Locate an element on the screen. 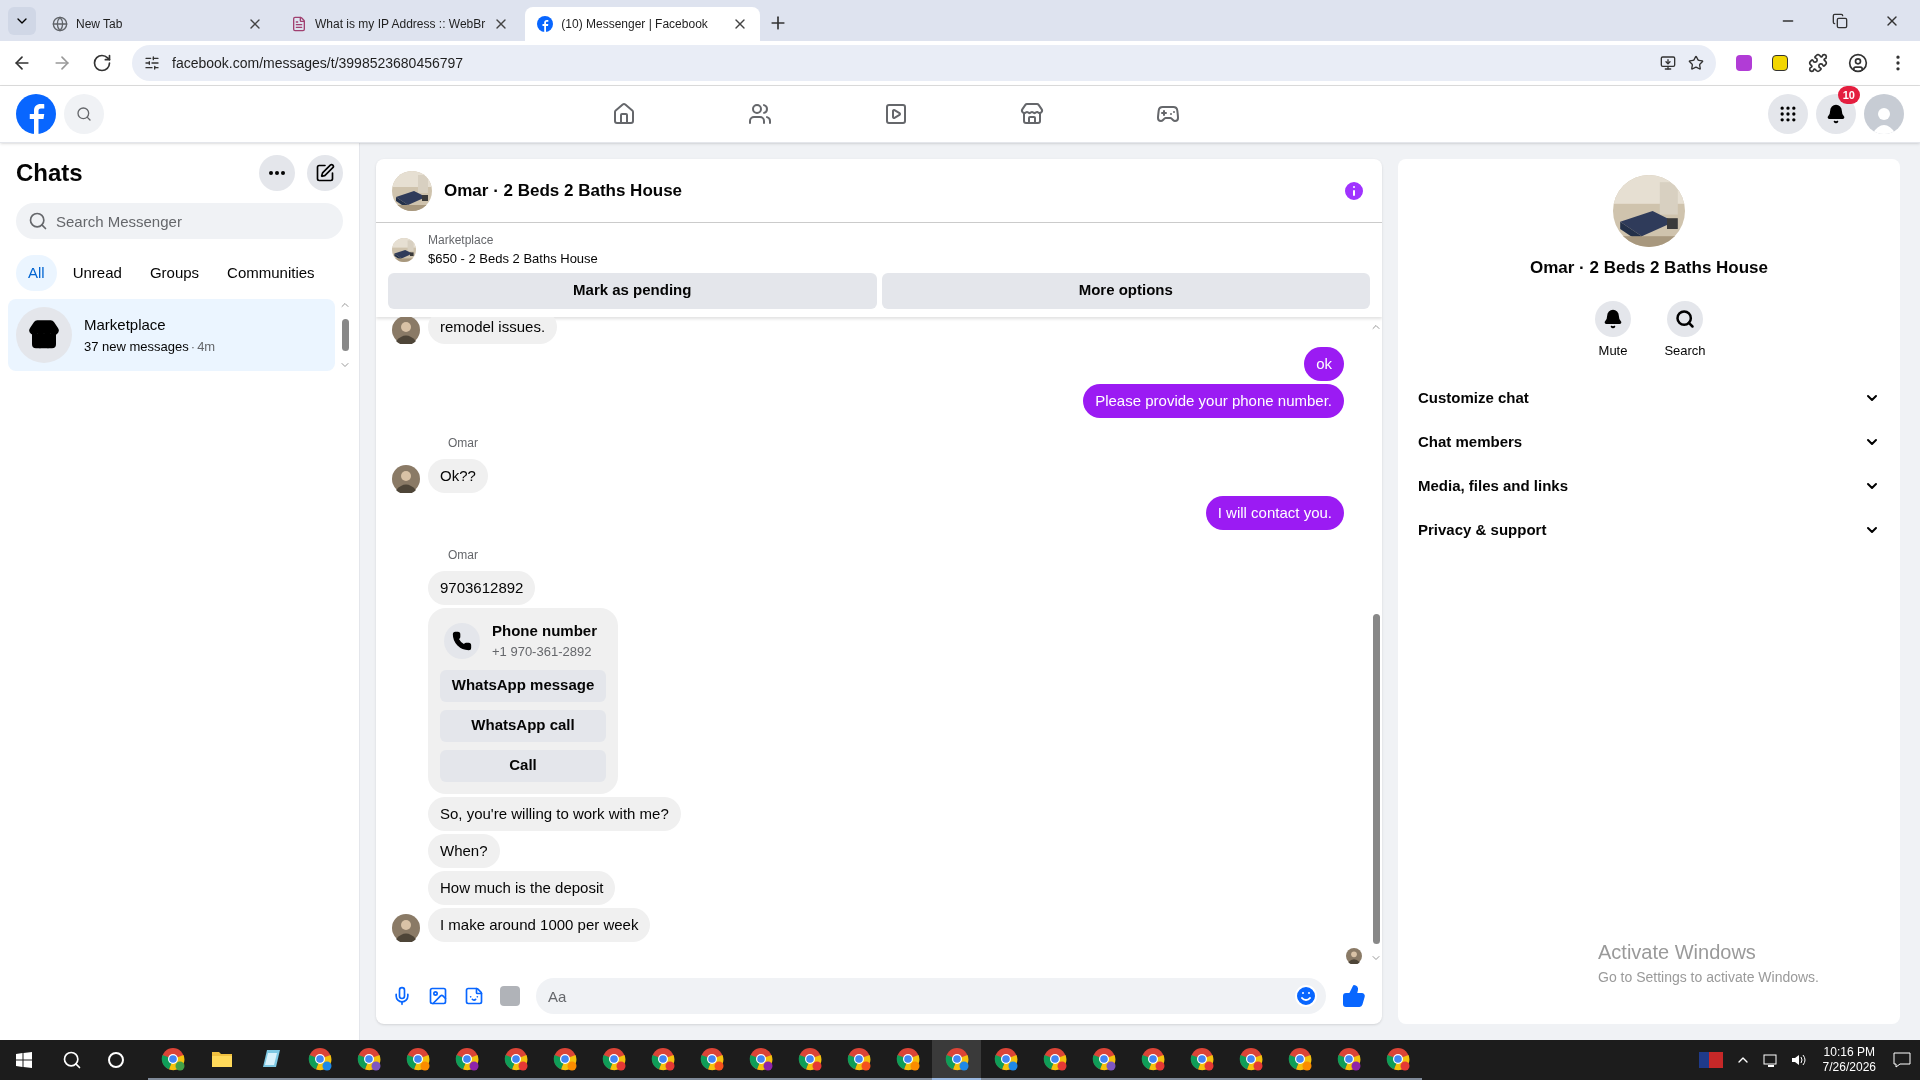  grid-icon is located at coordinates (1788, 114).